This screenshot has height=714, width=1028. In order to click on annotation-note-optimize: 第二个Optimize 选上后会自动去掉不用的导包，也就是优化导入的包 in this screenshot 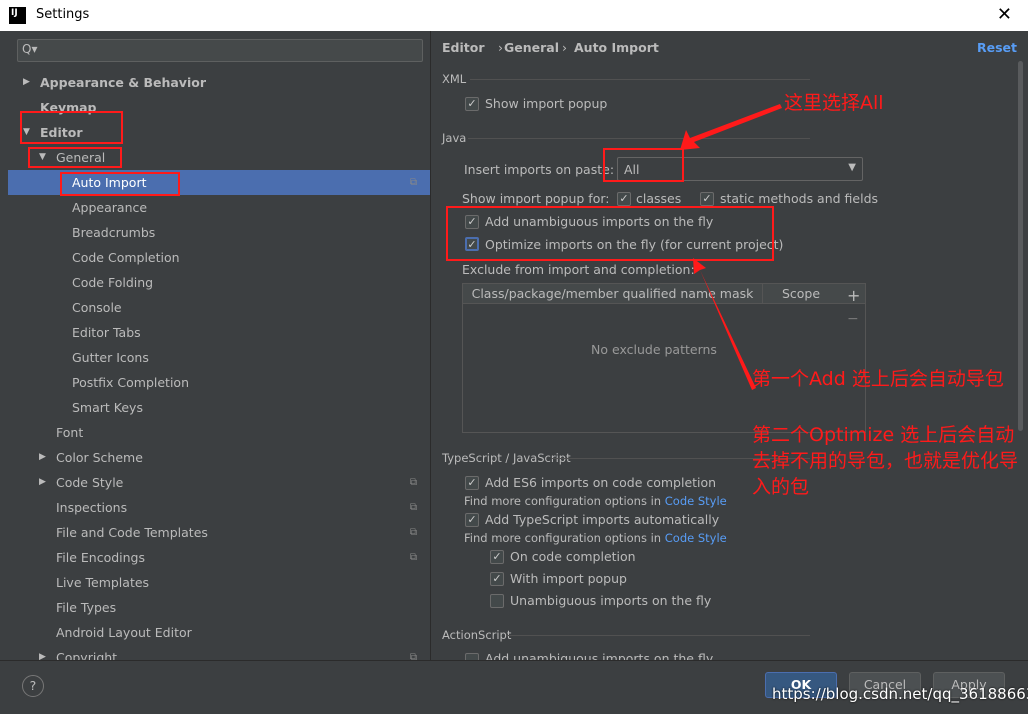, I will do `click(885, 461)`.